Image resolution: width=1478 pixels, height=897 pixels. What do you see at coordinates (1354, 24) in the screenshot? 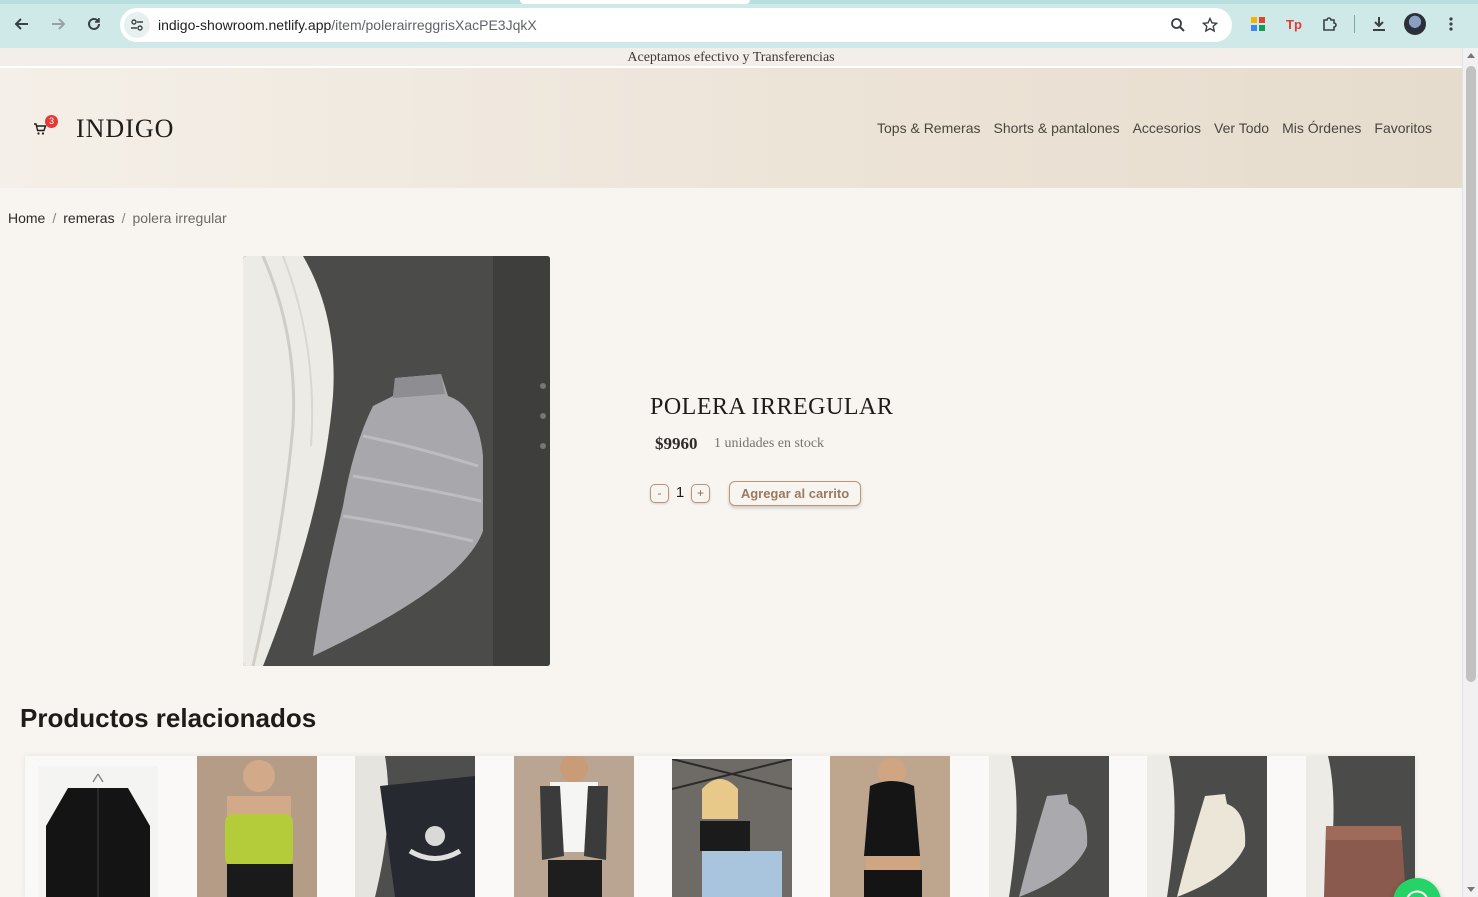
I see `toolbar-divider` at bounding box center [1354, 24].